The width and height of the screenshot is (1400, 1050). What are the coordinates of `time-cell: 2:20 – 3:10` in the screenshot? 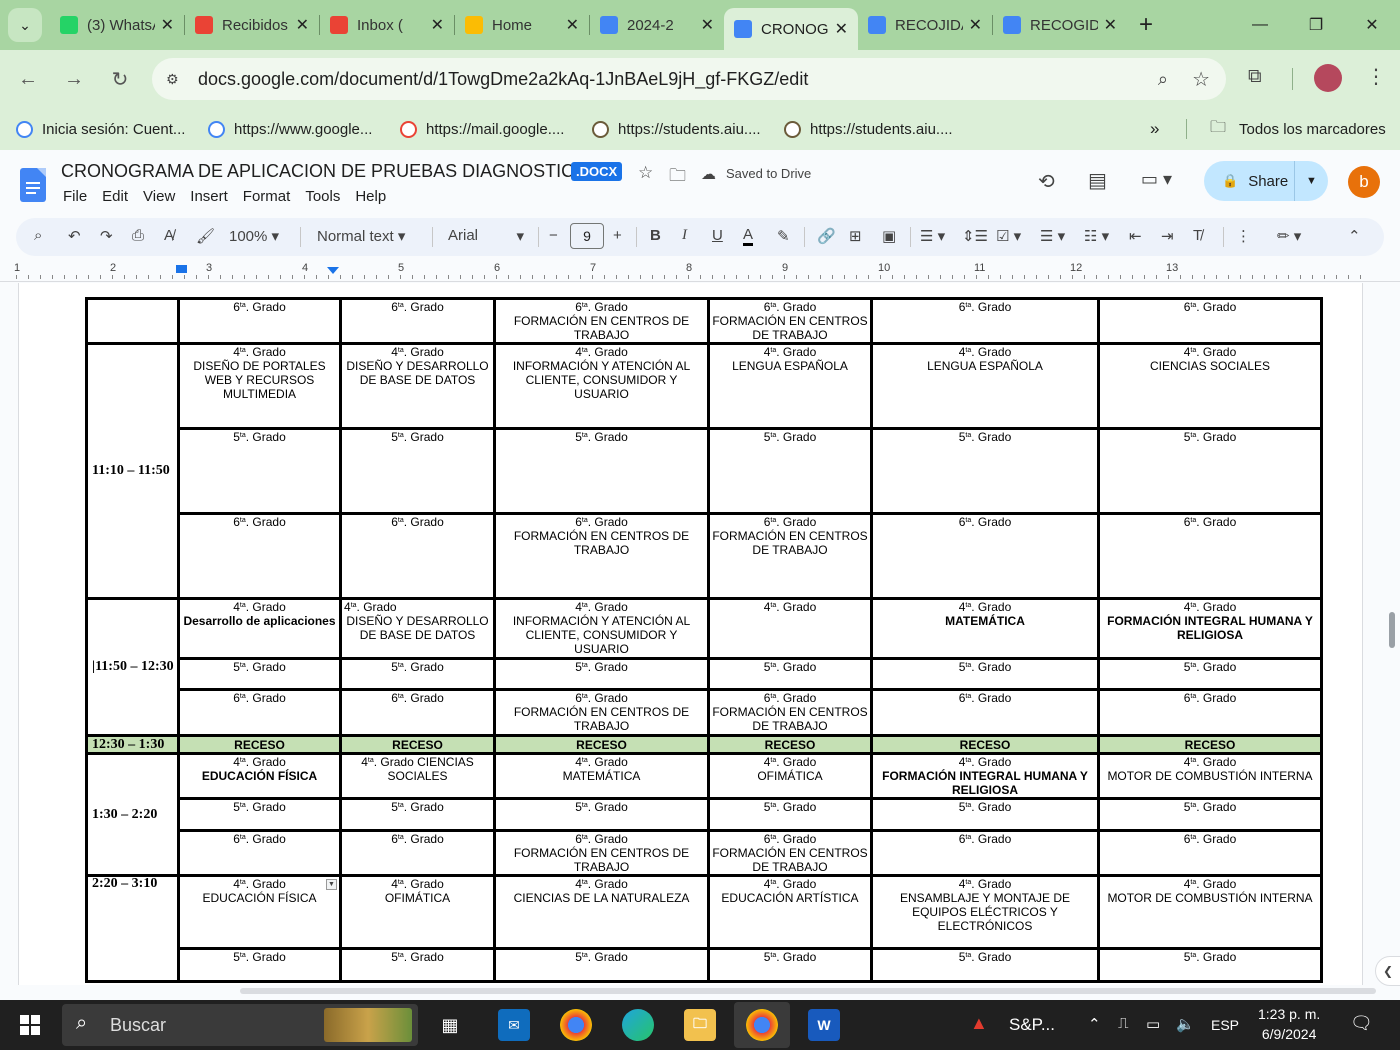 It's located at (132, 928).